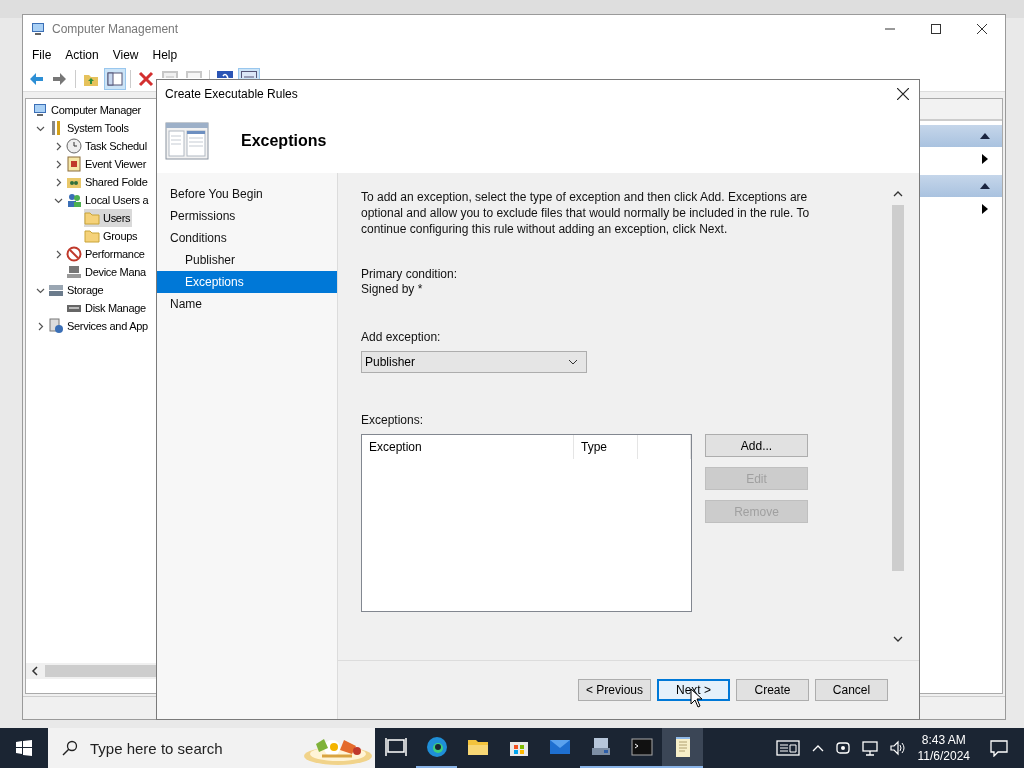 The width and height of the screenshot is (1024, 768). What do you see at coordinates (74, 254) in the screenshot?
I see `no-entry-icon` at bounding box center [74, 254].